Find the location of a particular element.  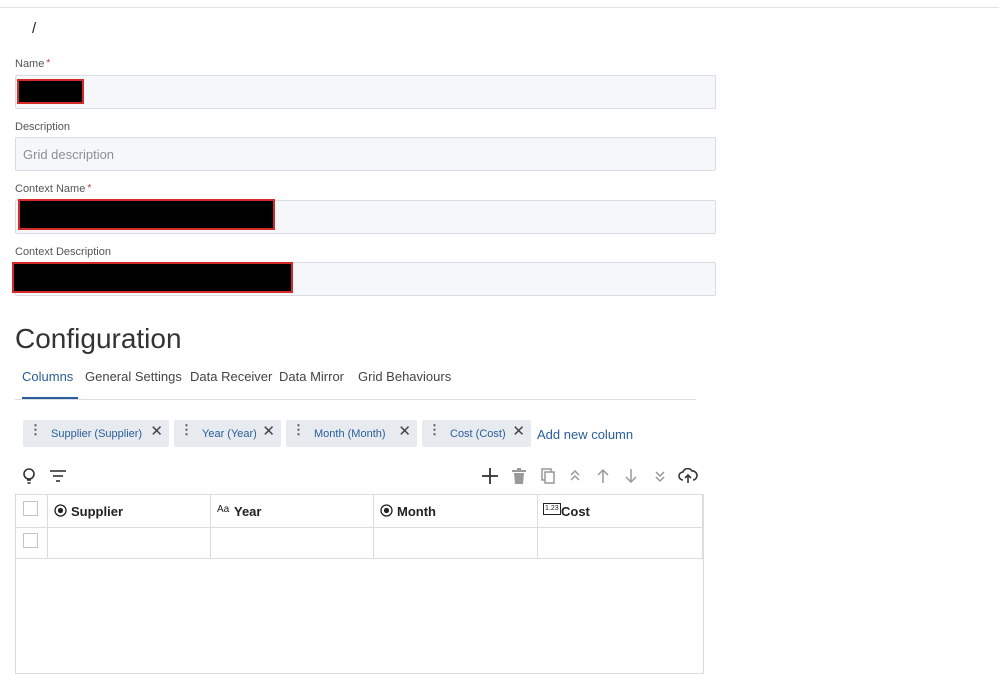

select-all-cell is located at coordinates (32, 511).